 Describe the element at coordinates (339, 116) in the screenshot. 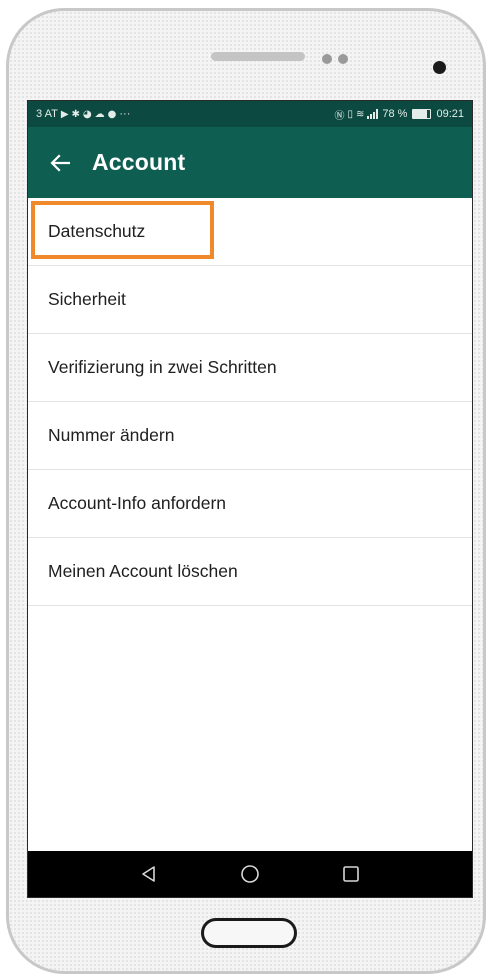

I see `nfc-icon: Ⓝ` at that location.